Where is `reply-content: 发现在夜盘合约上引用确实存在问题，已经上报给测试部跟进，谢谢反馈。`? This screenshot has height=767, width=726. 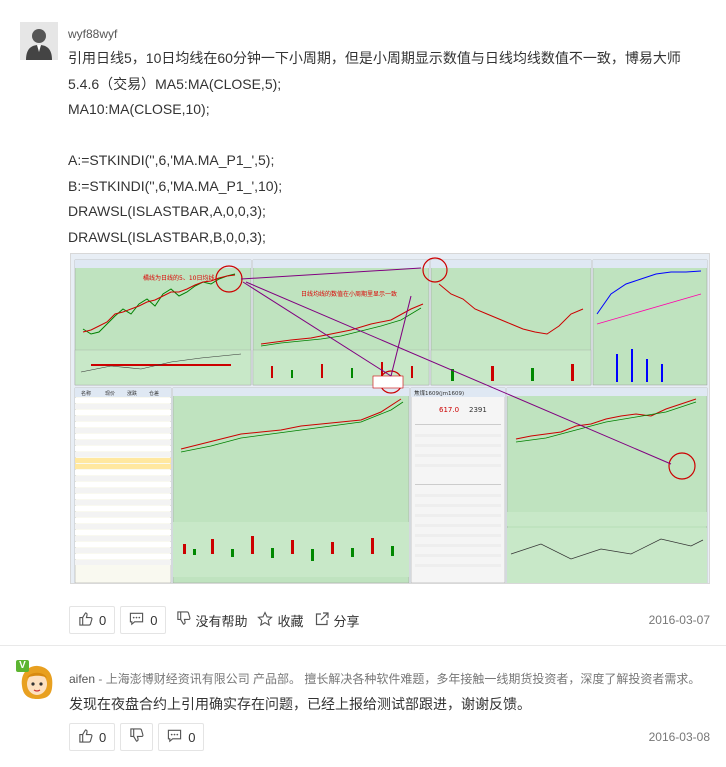 reply-content: 发现在夜盘合约上引用确实存在问题，已经上报给测试部跟进，谢谢反馈。 is located at coordinates (300, 704).